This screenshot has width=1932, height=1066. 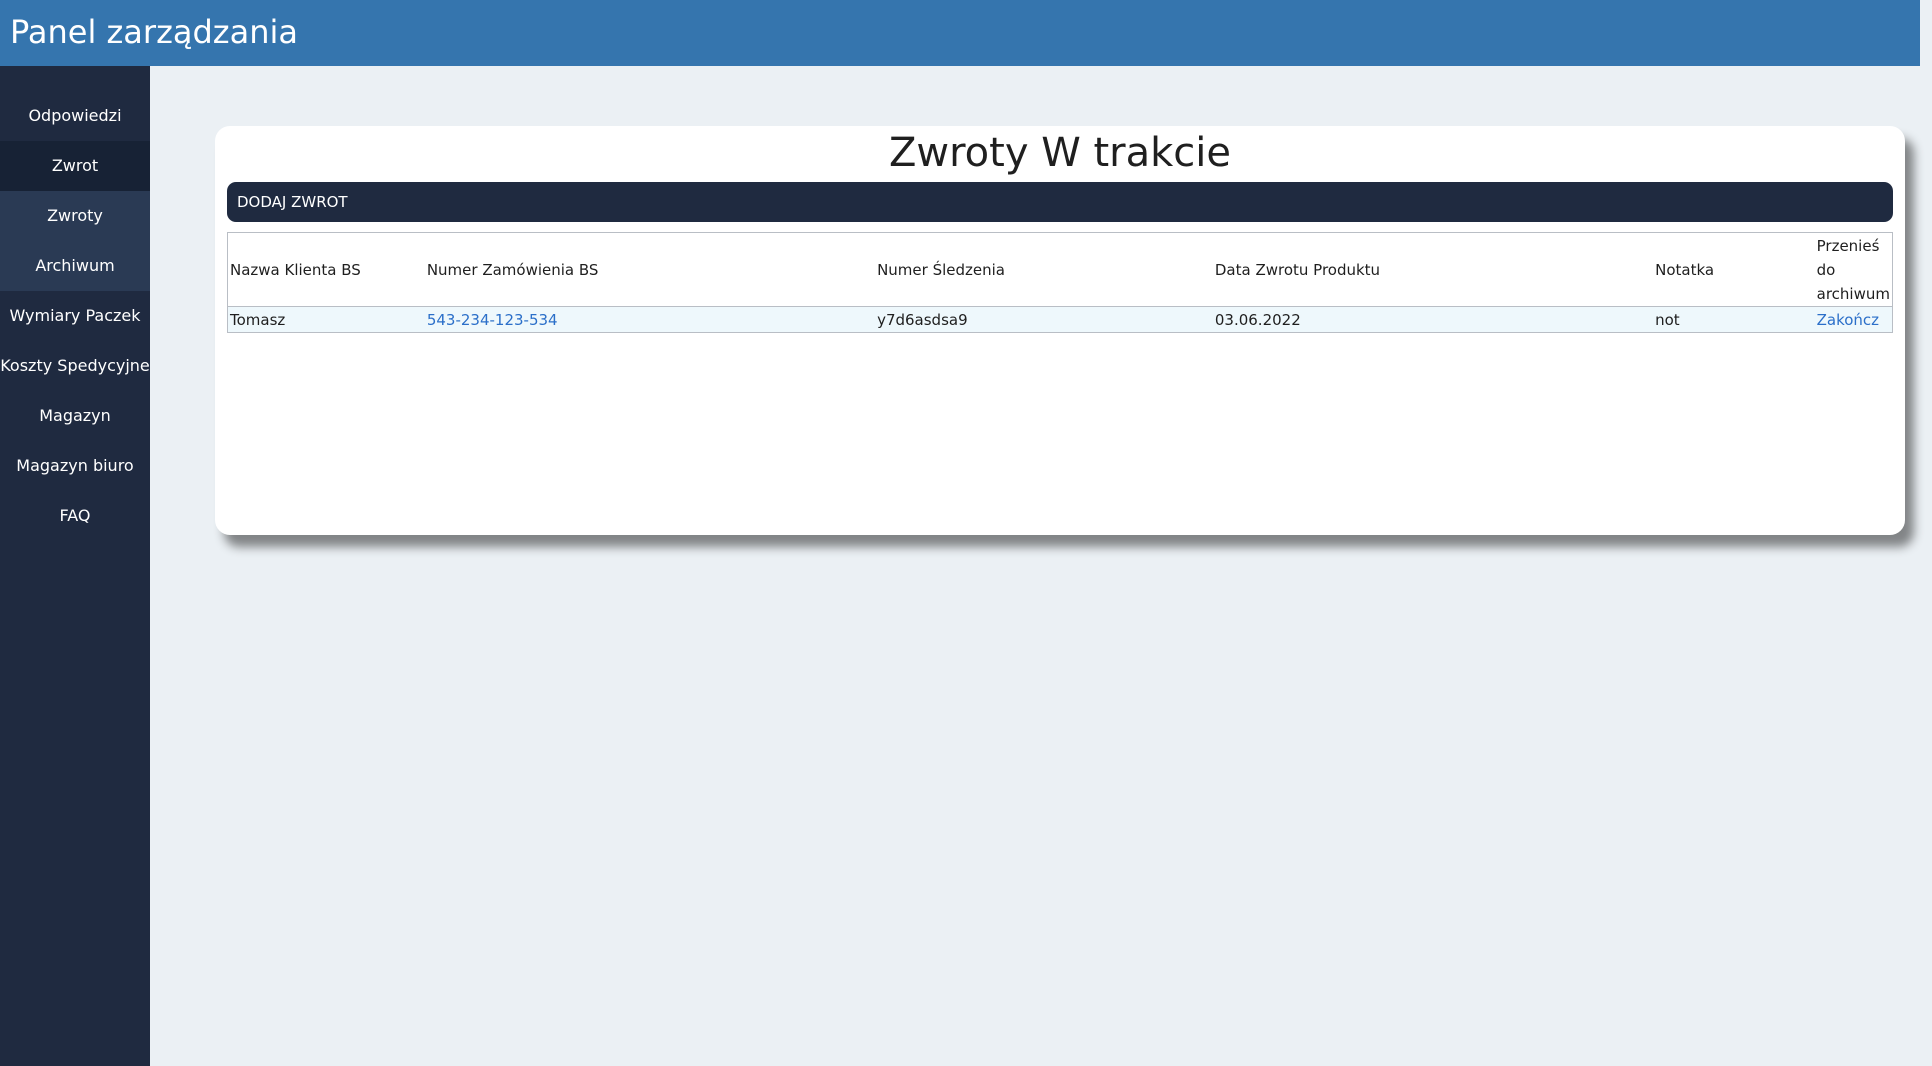 I want to click on column-header-tracking: Numer Śledzenia, so click(x=1044, y=269).